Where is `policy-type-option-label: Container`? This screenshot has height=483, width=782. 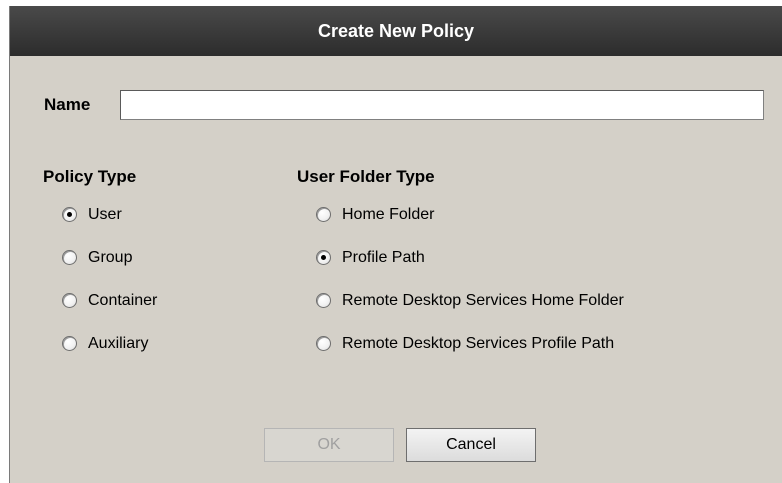
policy-type-option-label: Container is located at coordinates (123, 300).